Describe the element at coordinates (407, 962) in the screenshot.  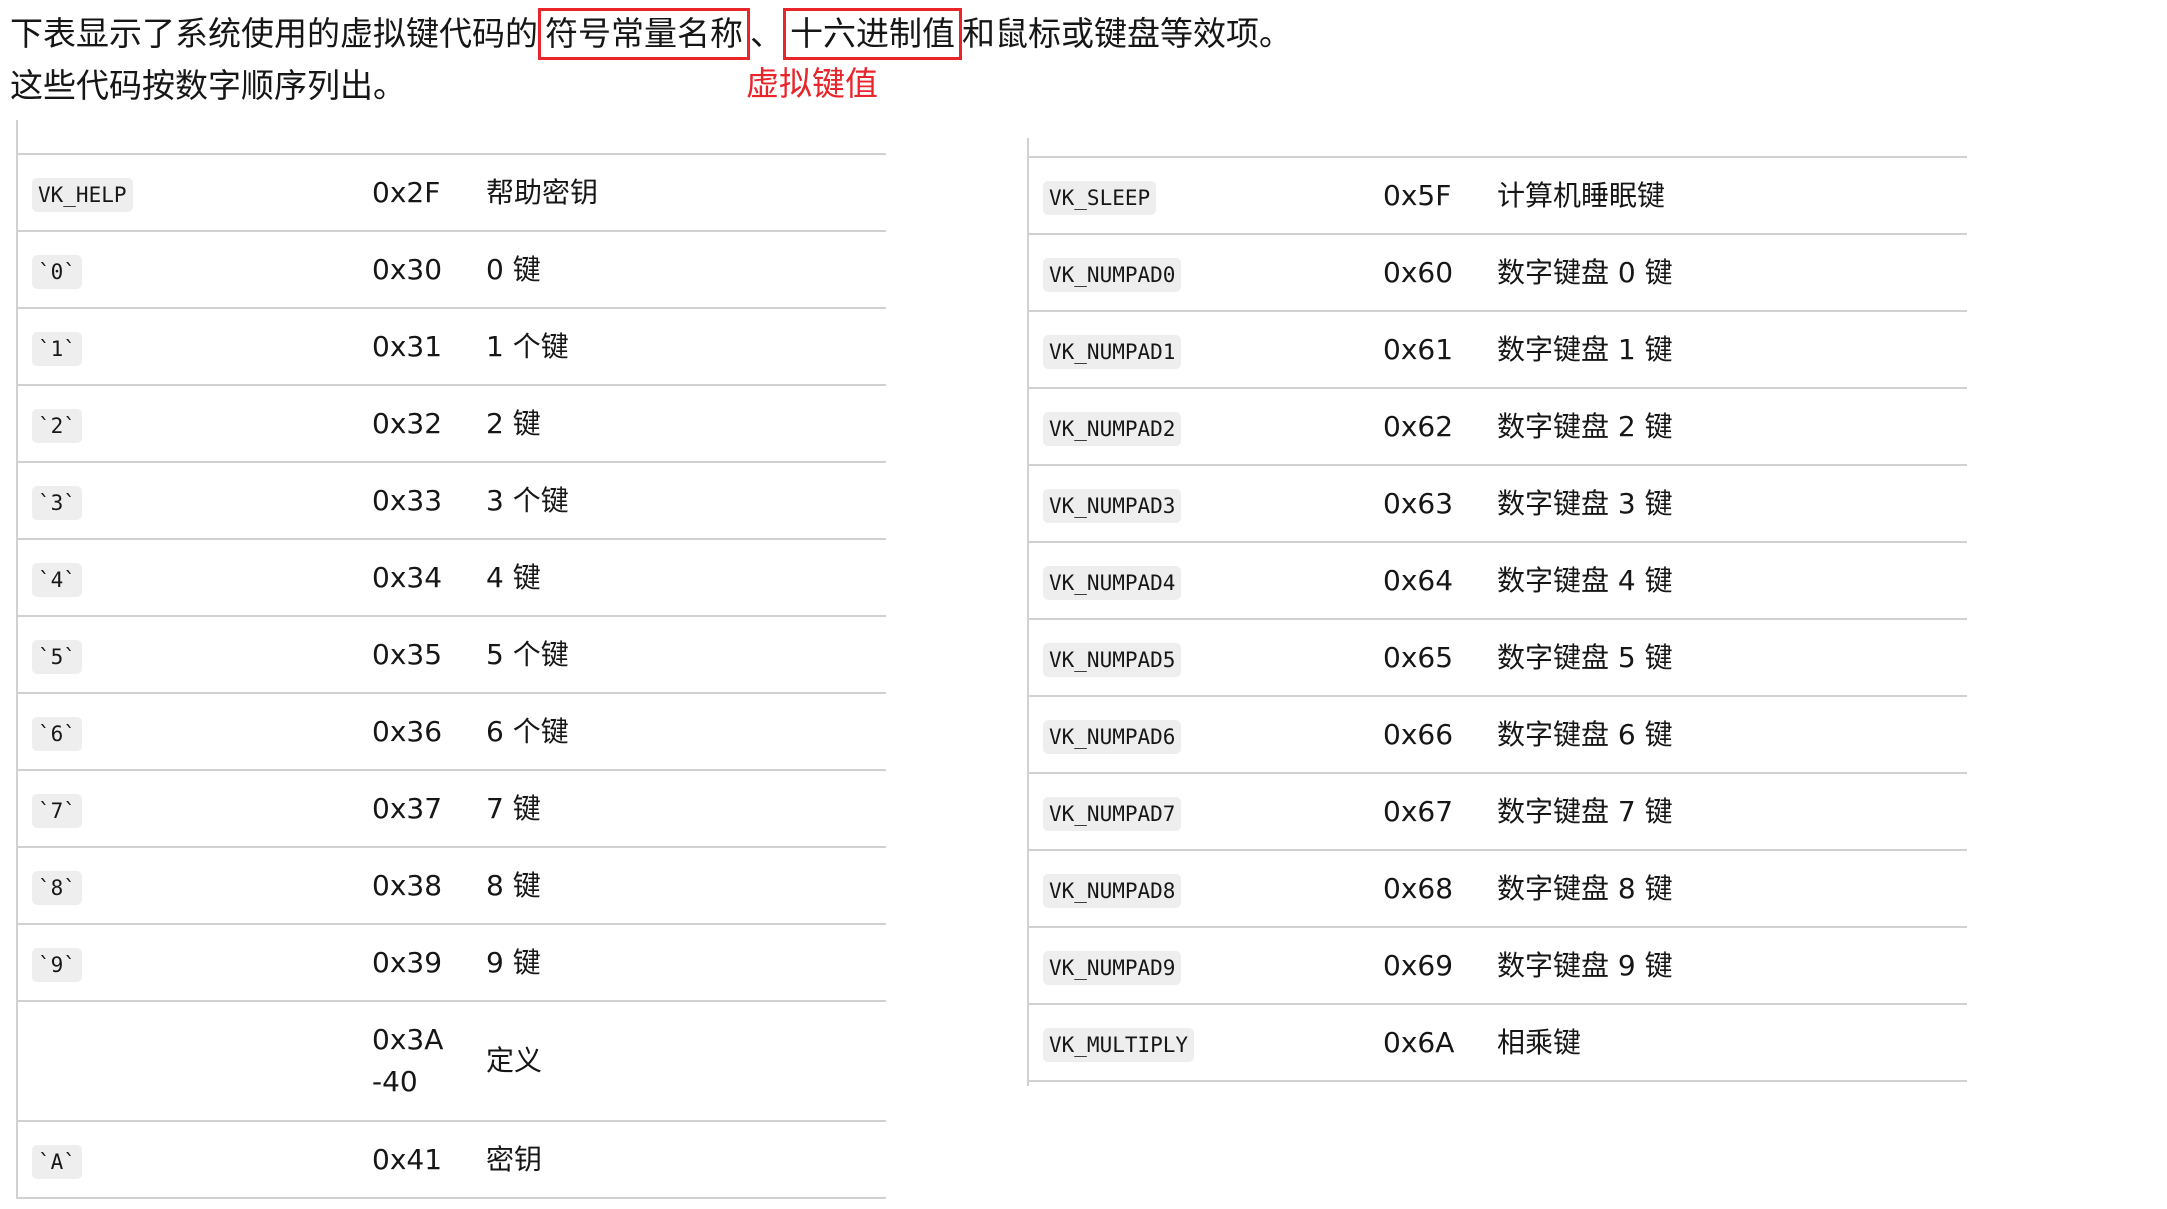
I see `hex-value: 0x39` at that location.